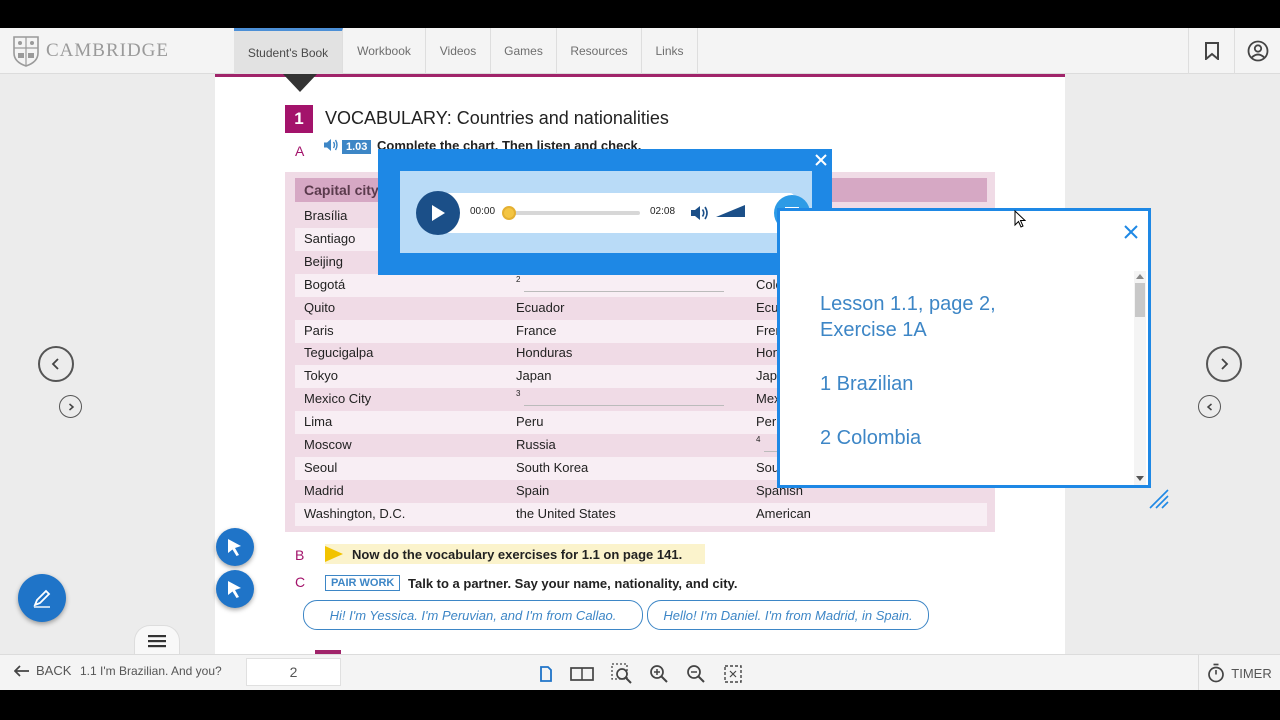 This screenshot has height=720, width=1280. I want to click on audio-play-link, so click(331, 147).